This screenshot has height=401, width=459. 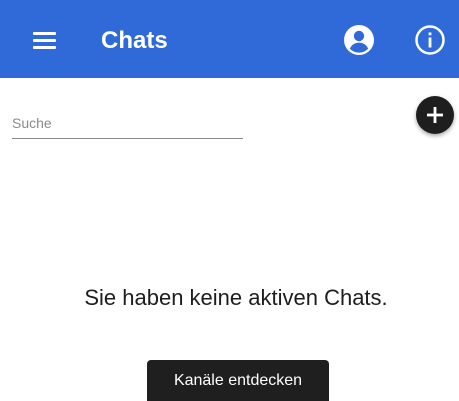 I want to click on menu-button, so click(x=46, y=39).